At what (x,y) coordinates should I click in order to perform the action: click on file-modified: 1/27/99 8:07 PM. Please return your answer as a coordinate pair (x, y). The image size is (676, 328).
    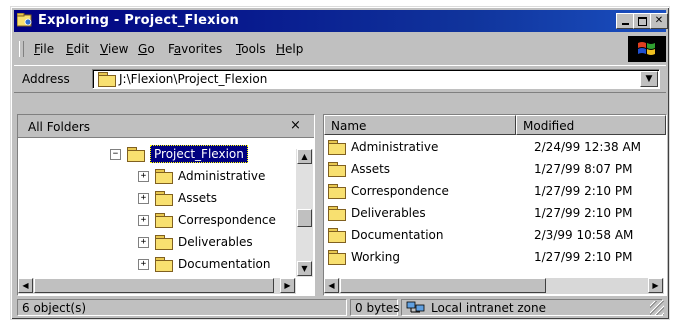
    Looking at the image, I should click on (583, 169).